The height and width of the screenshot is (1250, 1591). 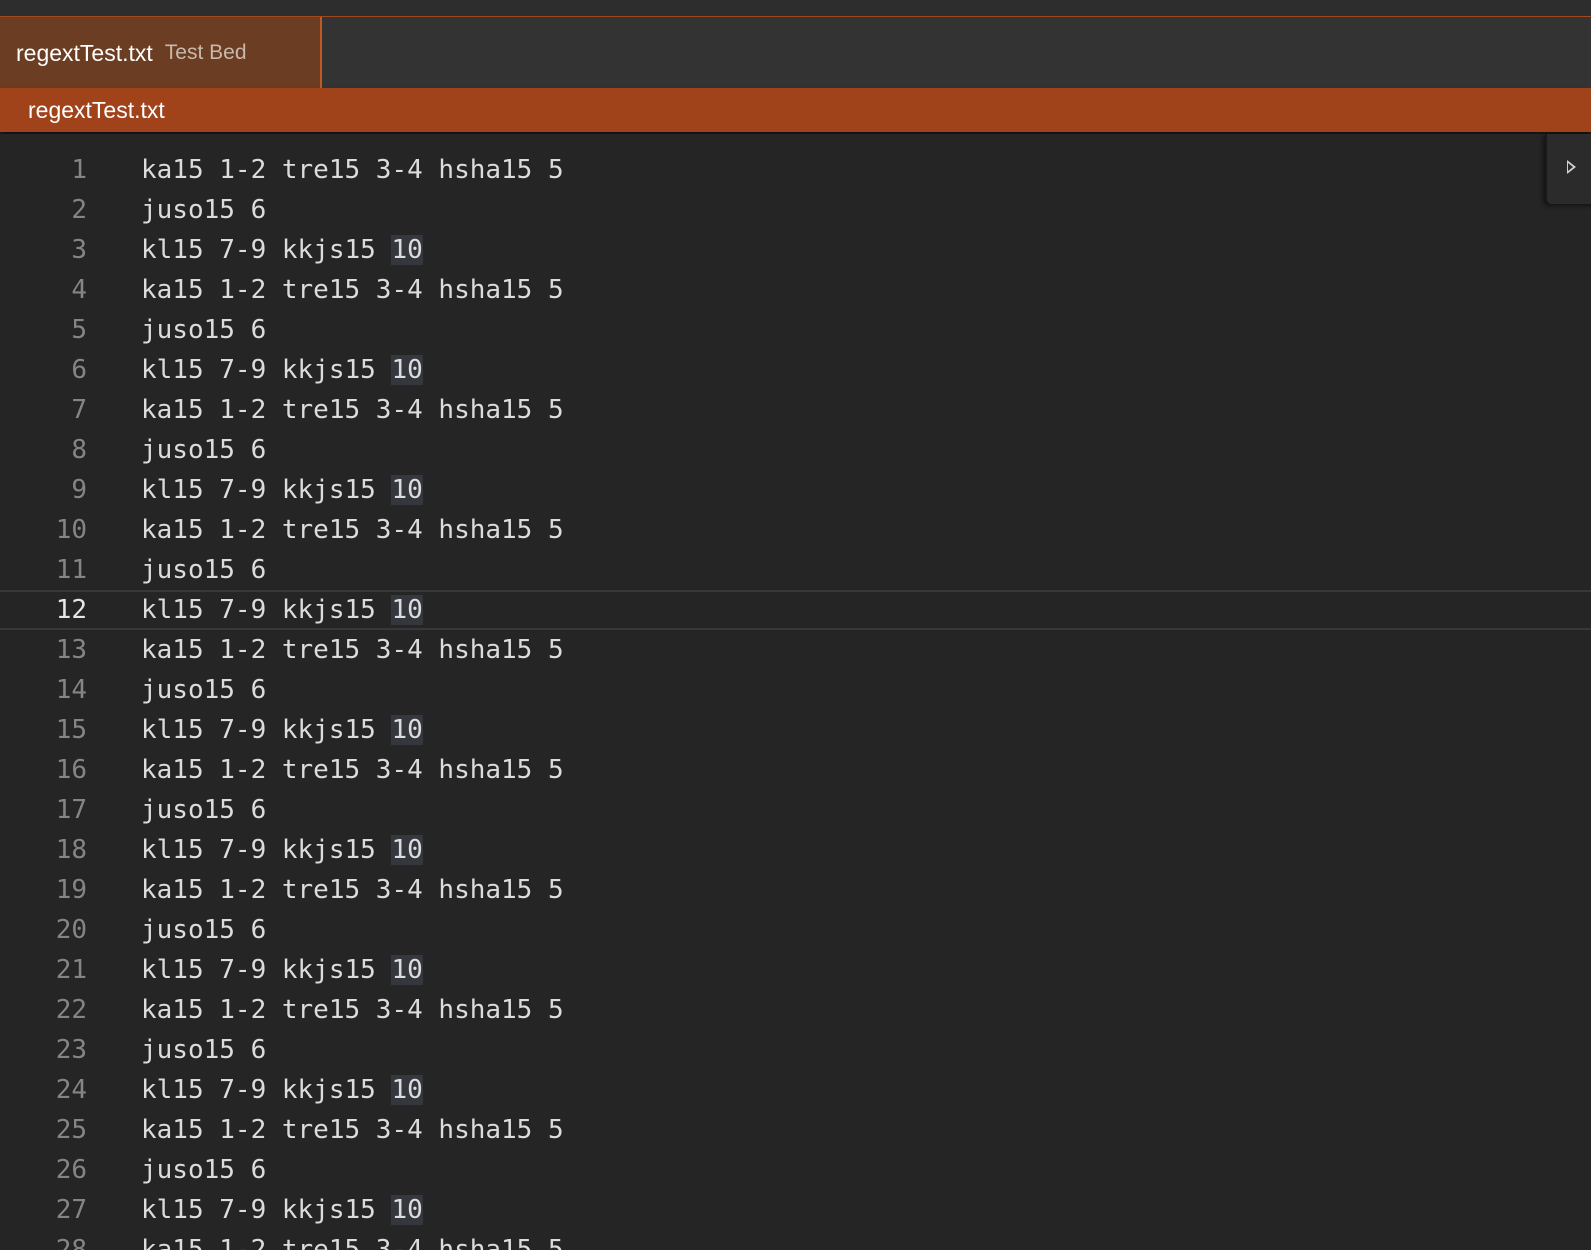 I want to click on editor-line: 14 juso15 6, so click(x=795, y=690).